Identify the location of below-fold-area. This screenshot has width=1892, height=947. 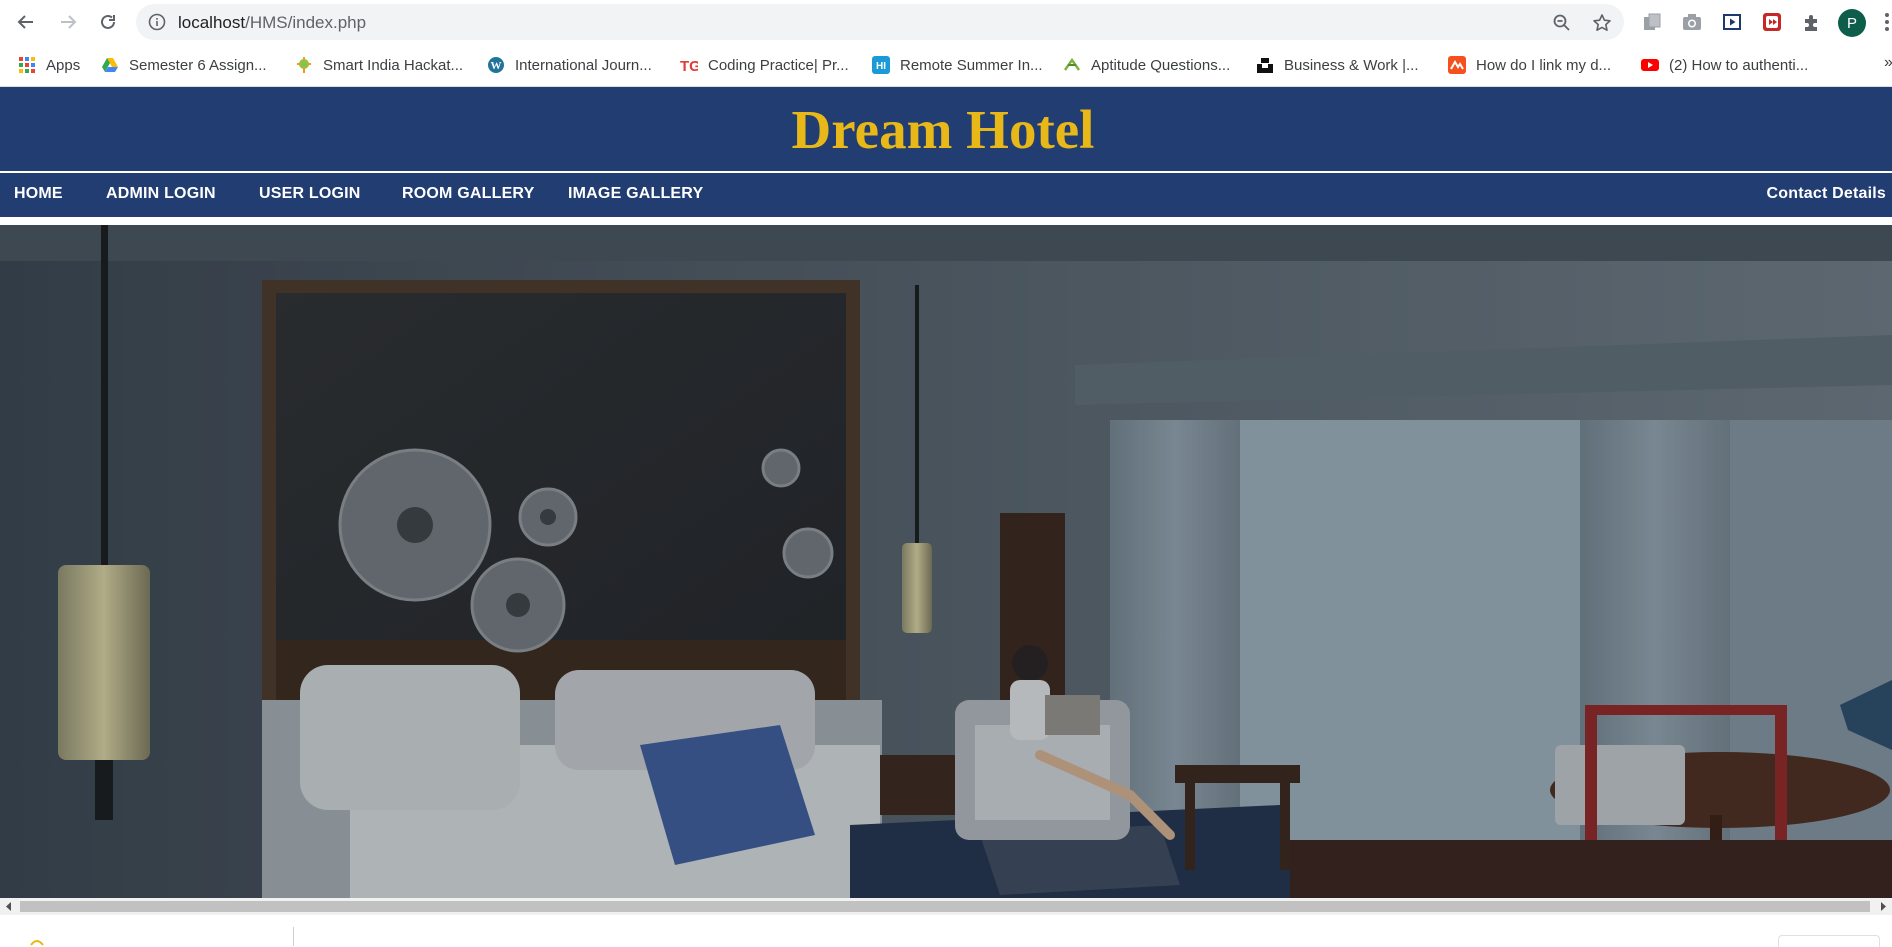
(946, 931).